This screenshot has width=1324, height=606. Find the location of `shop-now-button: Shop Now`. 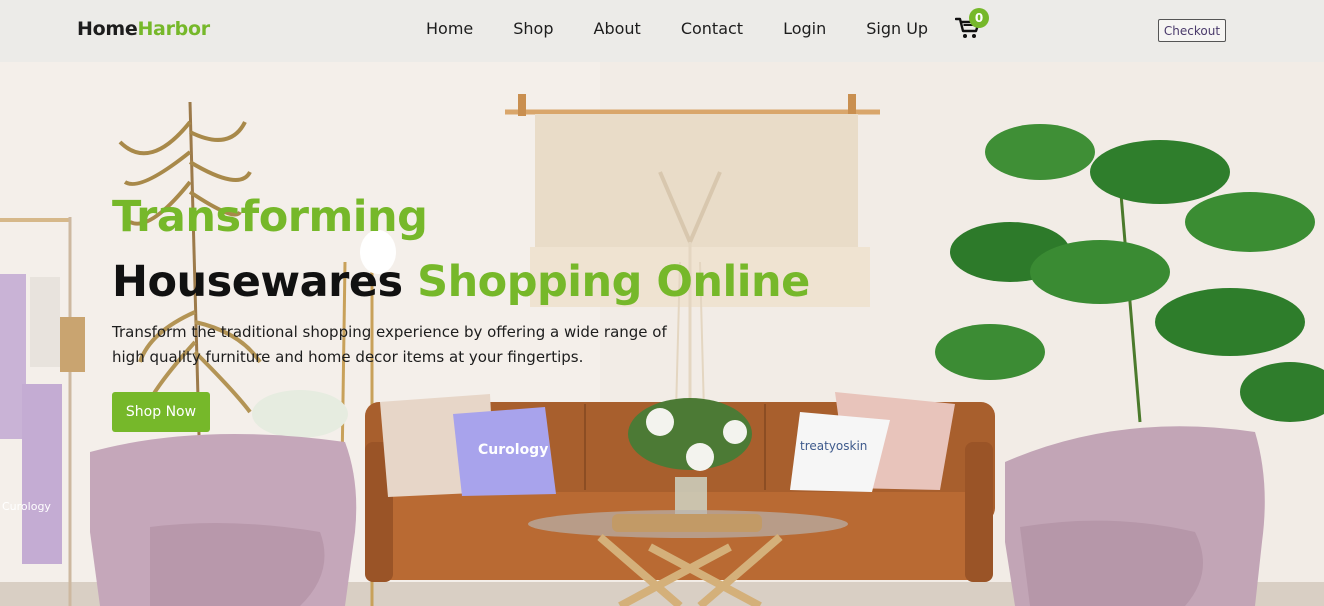

shop-now-button: Shop Now is located at coordinates (161, 412).